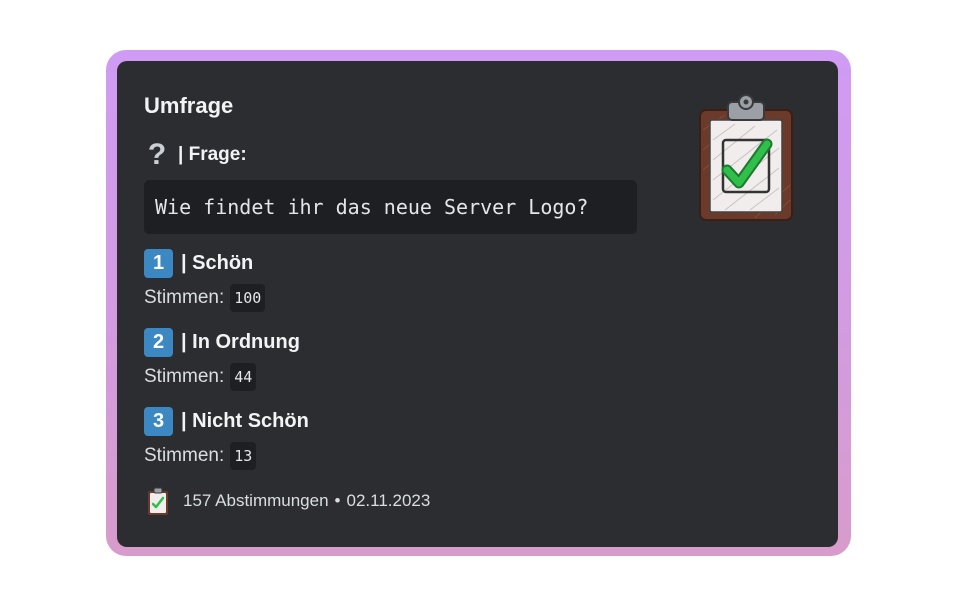 Image resolution: width=953 pixels, height=600 pixels. I want to click on option-3-votes: Stimmen: 13, so click(200, 456).